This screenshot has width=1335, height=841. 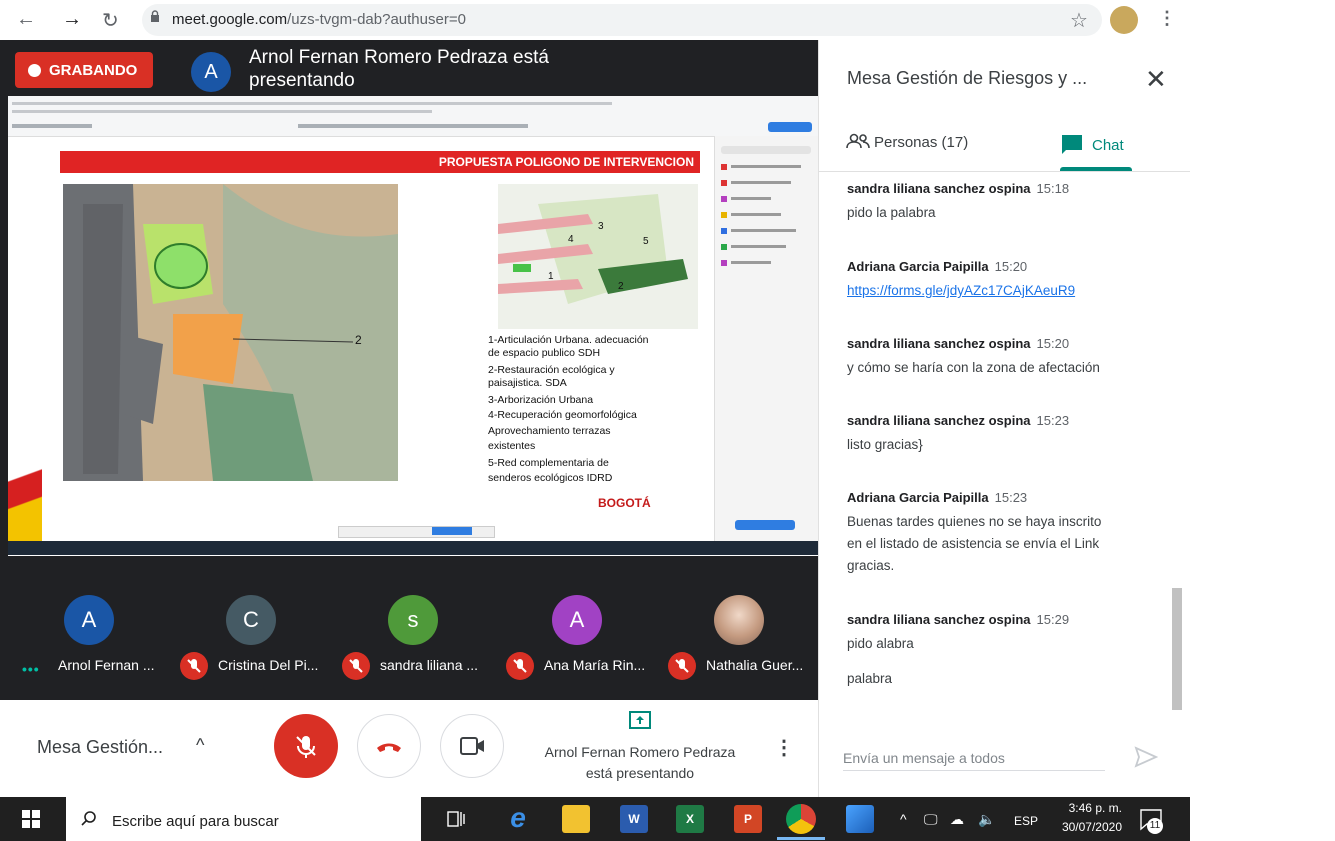 I want to click on send-icon, so click(x=1146, y=757).